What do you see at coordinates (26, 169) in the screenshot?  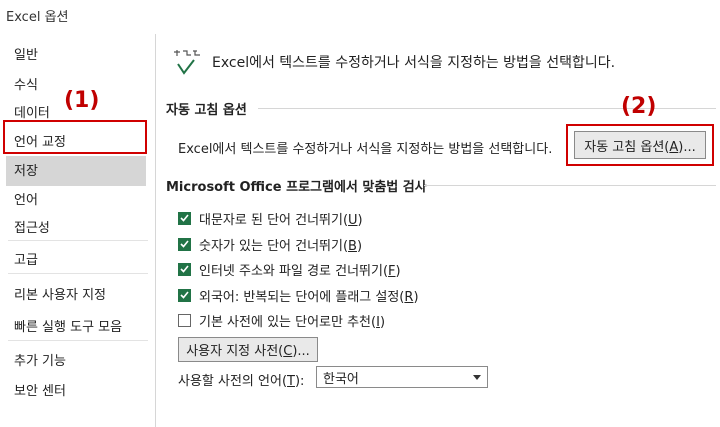 I see `sidebar-item-save: 저장` at bounding box center [26, 169].